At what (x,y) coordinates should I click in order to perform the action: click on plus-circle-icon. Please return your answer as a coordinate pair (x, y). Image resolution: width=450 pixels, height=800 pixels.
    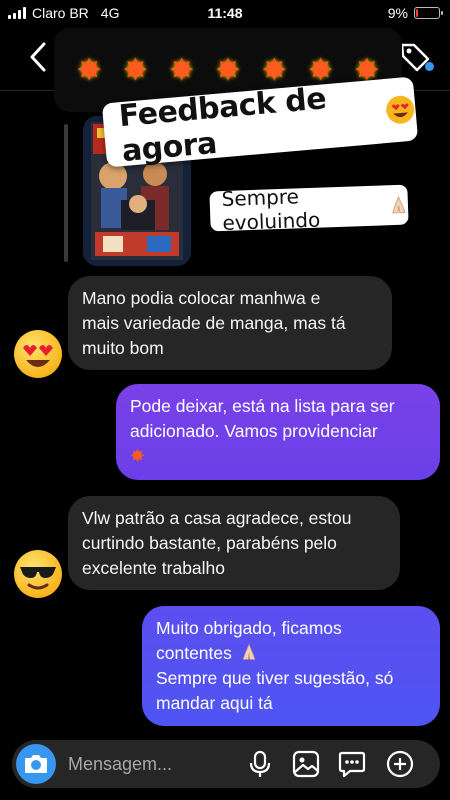
    Looking at the image, I should click on (400, 764).